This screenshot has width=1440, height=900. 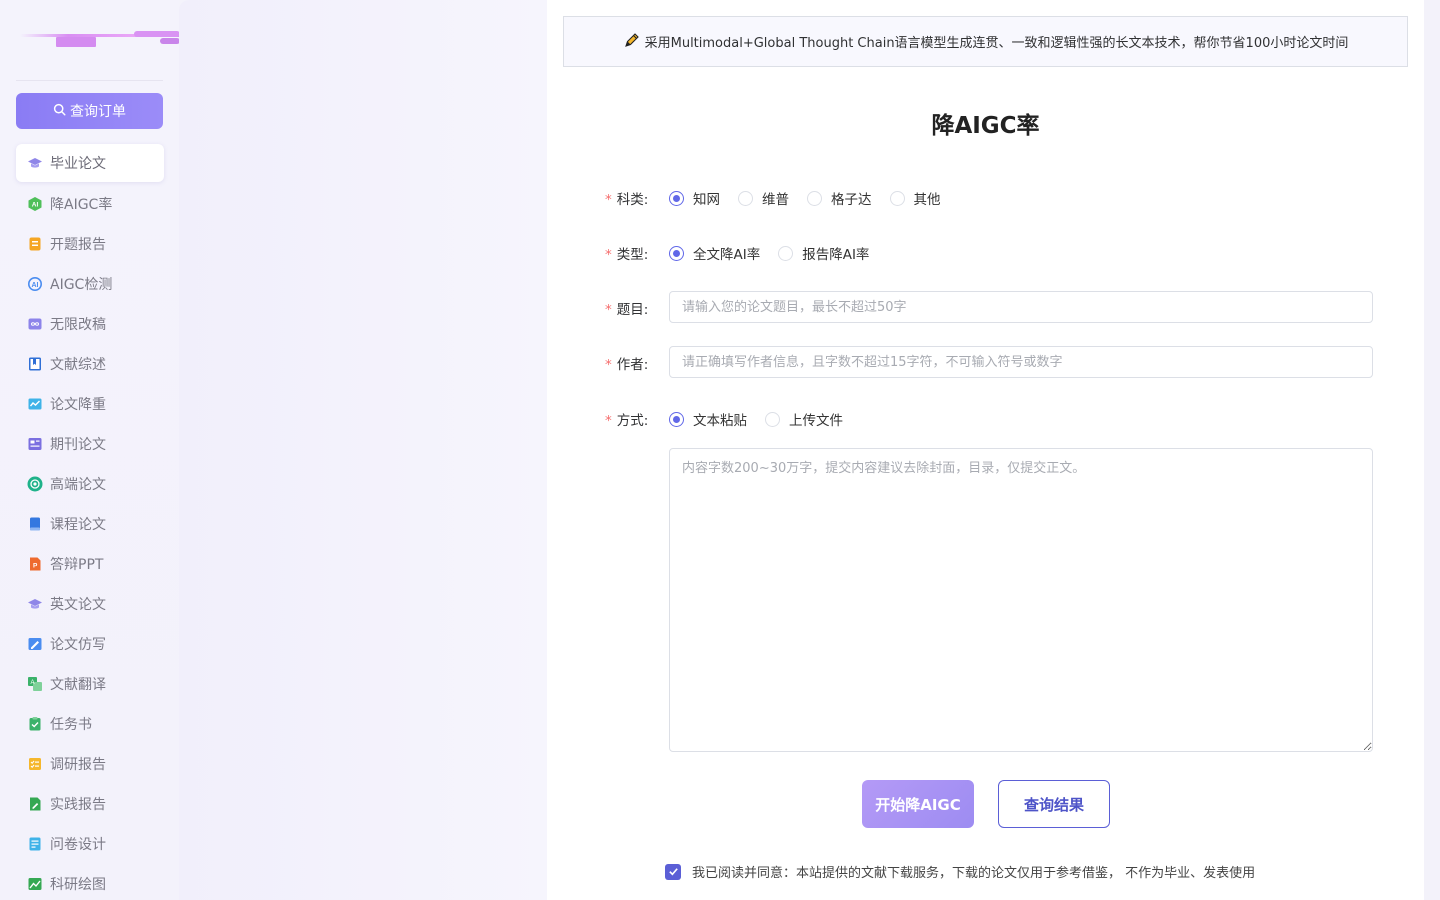 What do you see at coordinates (1432, 450) in the screenshot?
I see `right-gutter` at bounding box center [1432, 450].